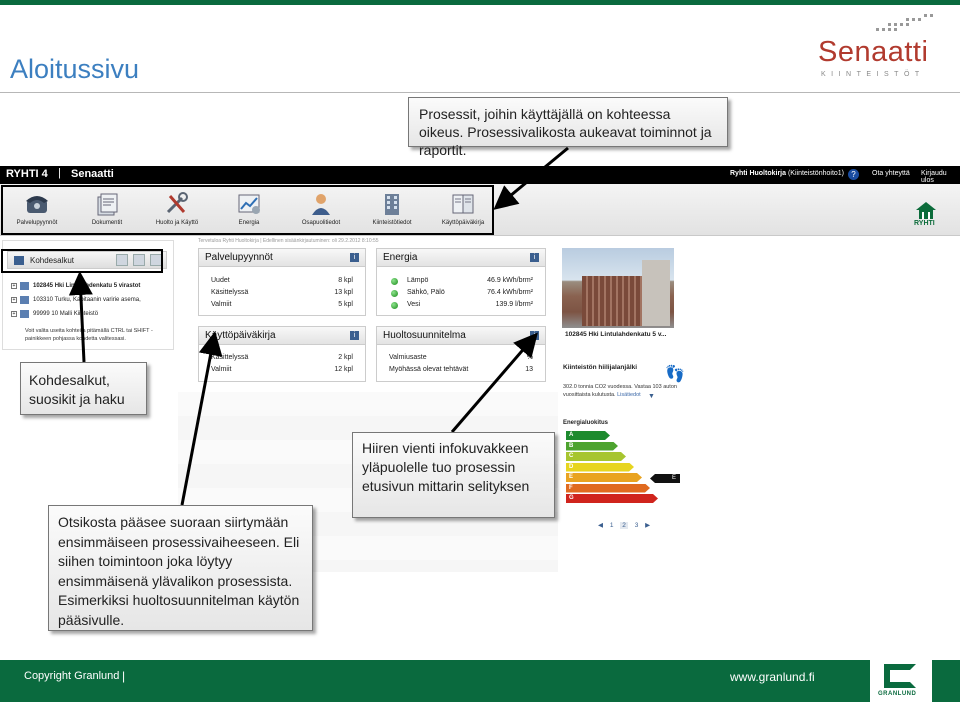  Describe the element at coordinates (510, 292) in the screenshot. I see `row-value: 76.4 kWh/brm²` at that location.